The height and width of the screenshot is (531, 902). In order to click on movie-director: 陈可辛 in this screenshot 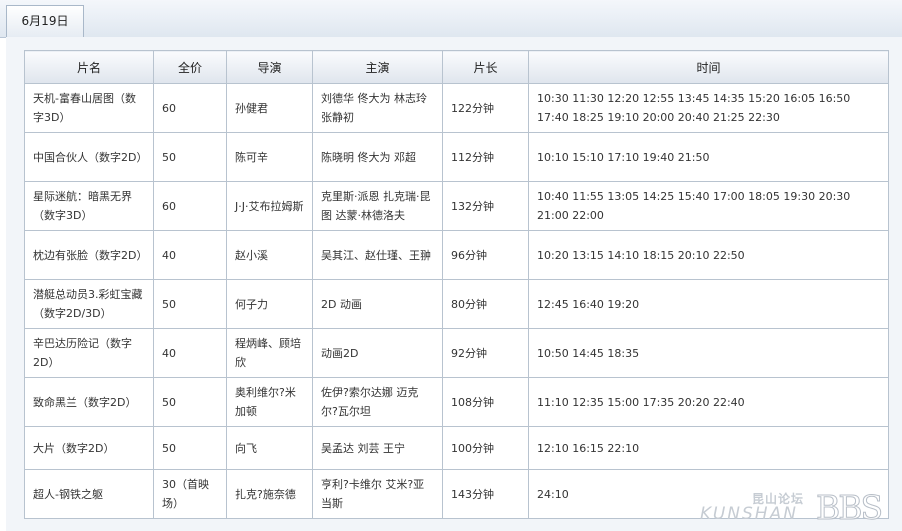, I will do `click(269, 157)`.